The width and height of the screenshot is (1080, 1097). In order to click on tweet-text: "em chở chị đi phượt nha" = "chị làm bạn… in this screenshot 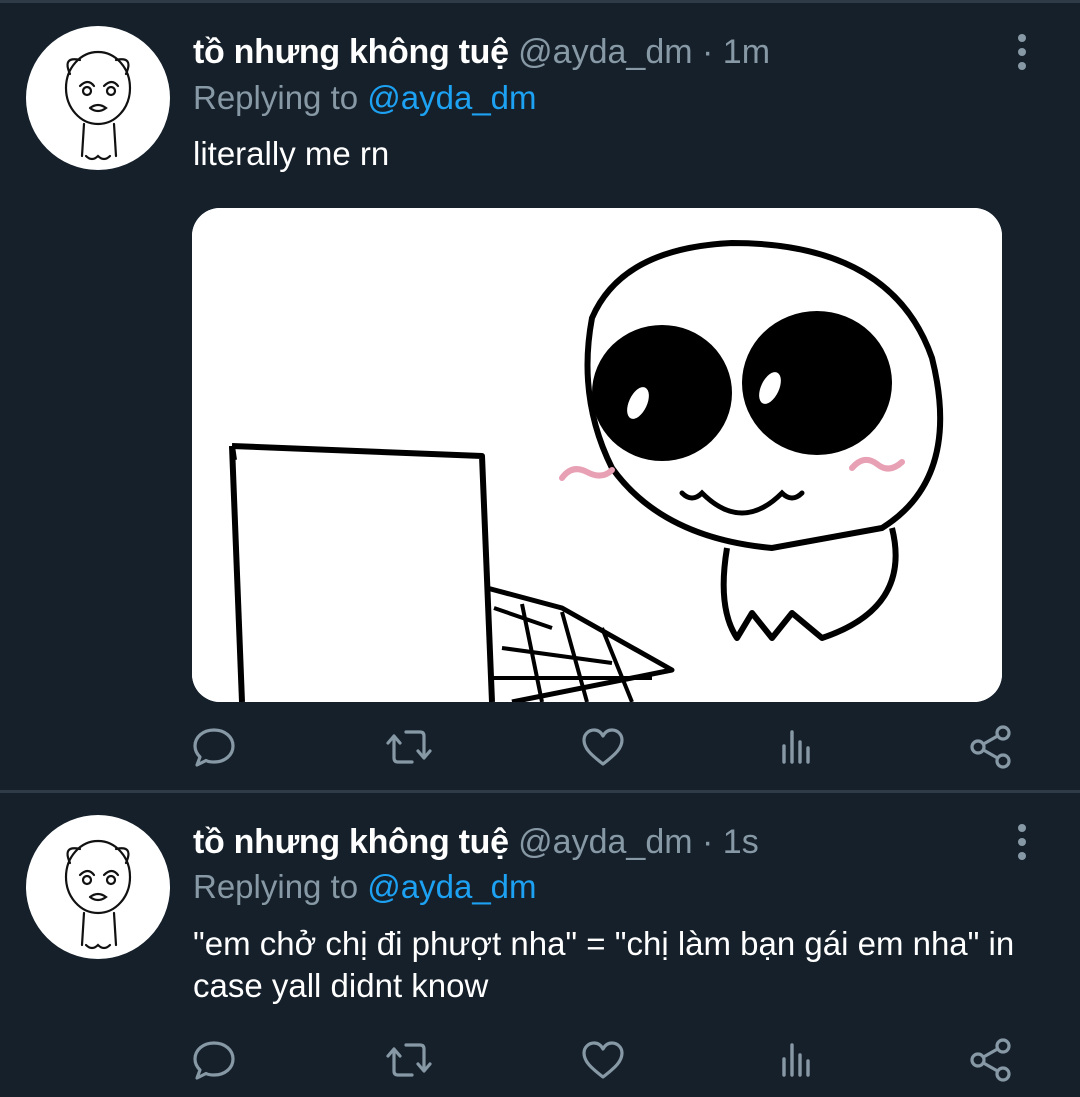, I will do `click(604, 964)`.